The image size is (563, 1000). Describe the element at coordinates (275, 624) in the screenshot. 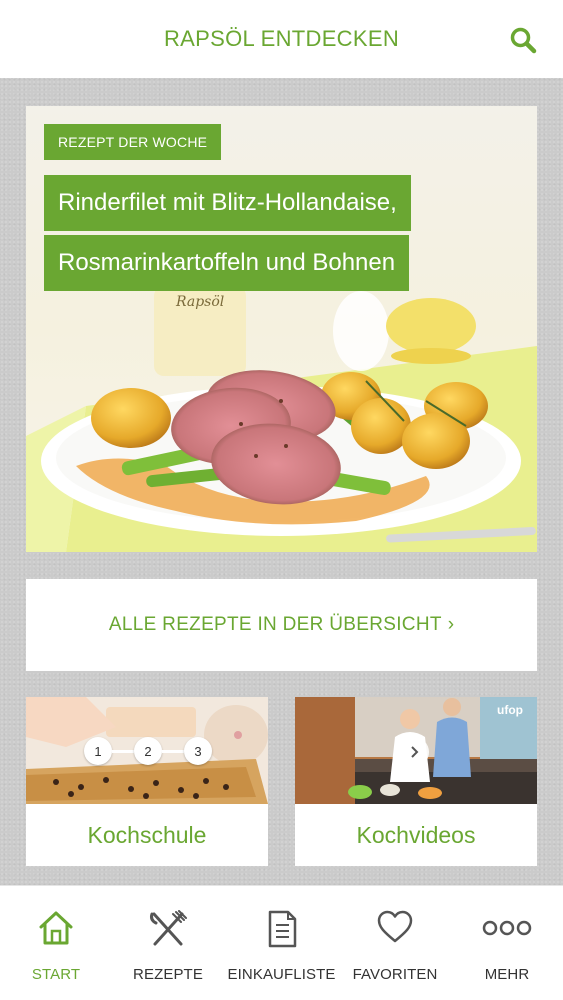

I see `all-recipes-label: ALLE REZEPTE IN DER ÜBERSICHT` at that location.